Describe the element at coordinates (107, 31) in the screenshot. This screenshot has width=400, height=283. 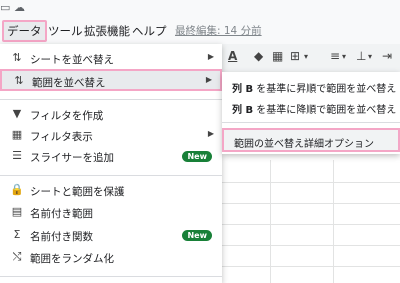
I see `menu-extensions: 拡張機能` at that location.